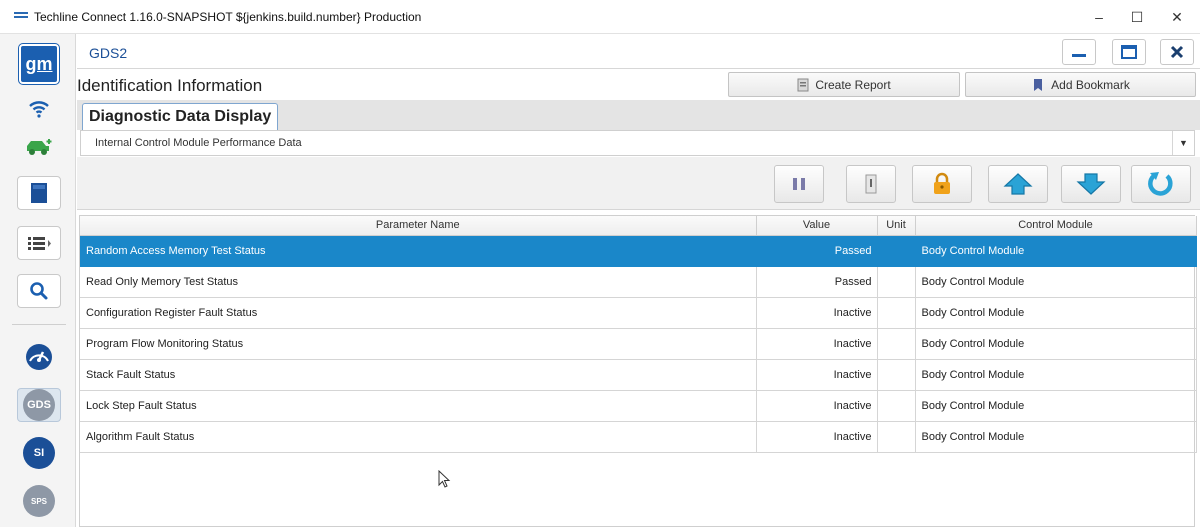 This screenshot has height=527, width=1200. What do you see at coordinates (1137, 17) in the screenshot?
I see `maximize-window-button: ☐` at bounding box center [1137, 17].